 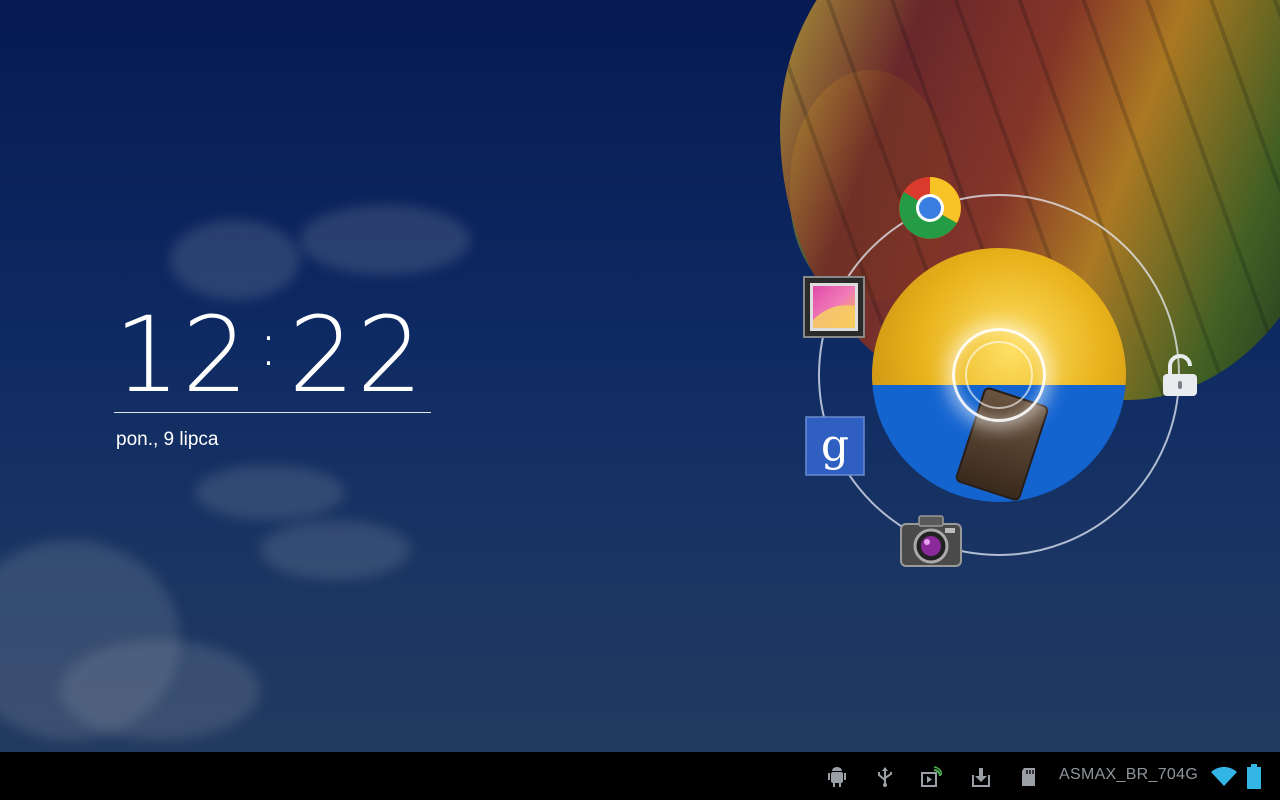 I want to click on clock-time: 12 : 22, so click(x=272, y=355).